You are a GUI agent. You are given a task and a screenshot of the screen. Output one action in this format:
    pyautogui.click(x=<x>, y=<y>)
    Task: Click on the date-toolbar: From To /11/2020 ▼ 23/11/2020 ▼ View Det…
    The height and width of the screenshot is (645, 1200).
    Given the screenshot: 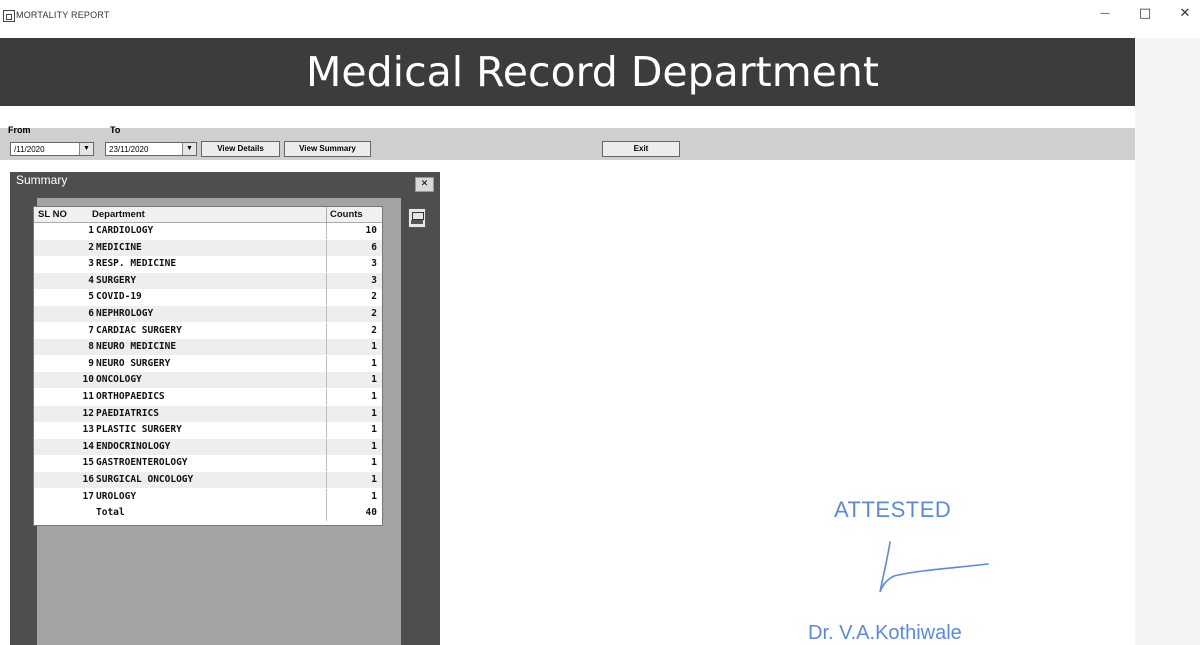 What is the action you would take?
    pyautogui.click(x=567, y=142)
    